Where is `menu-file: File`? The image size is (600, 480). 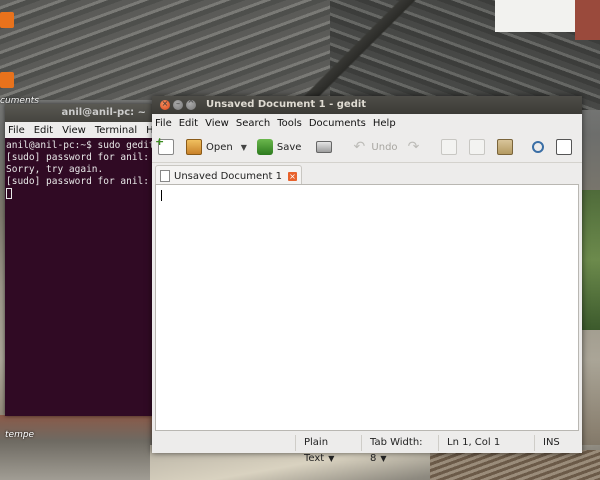 menu-file: File is located at coordinates (163, 123).